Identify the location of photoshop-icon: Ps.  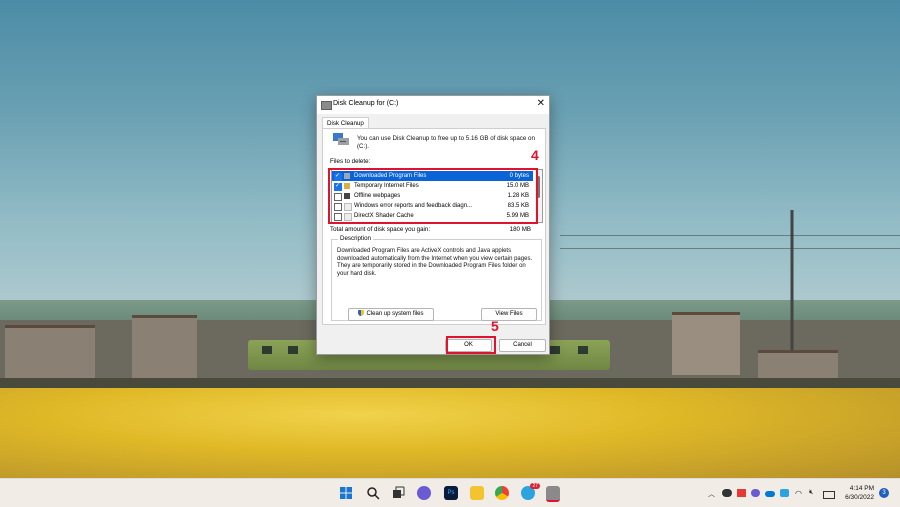
(451, 493).